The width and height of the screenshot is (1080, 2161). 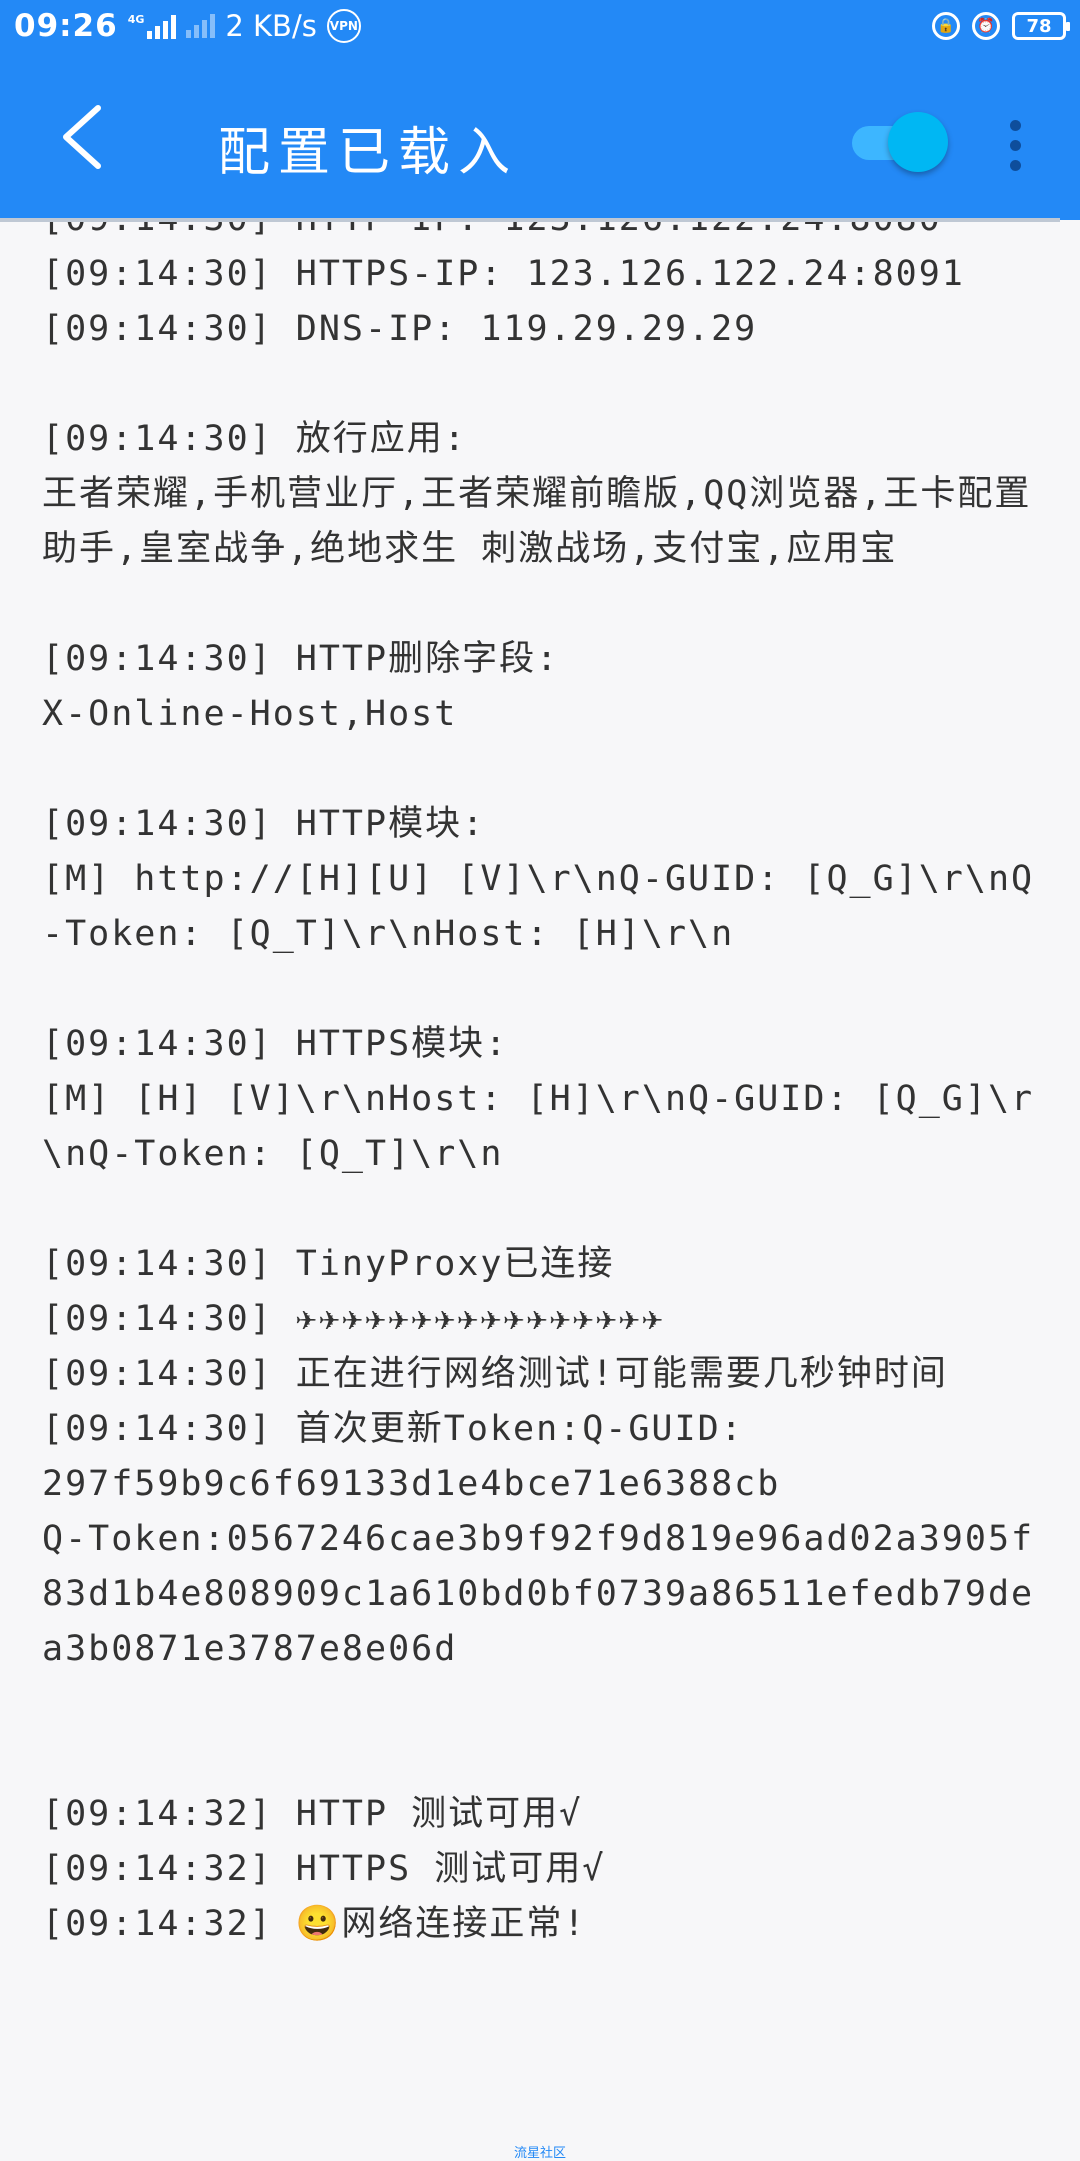 I want to click on status-time: 09:26, so click(x=66, y=26).